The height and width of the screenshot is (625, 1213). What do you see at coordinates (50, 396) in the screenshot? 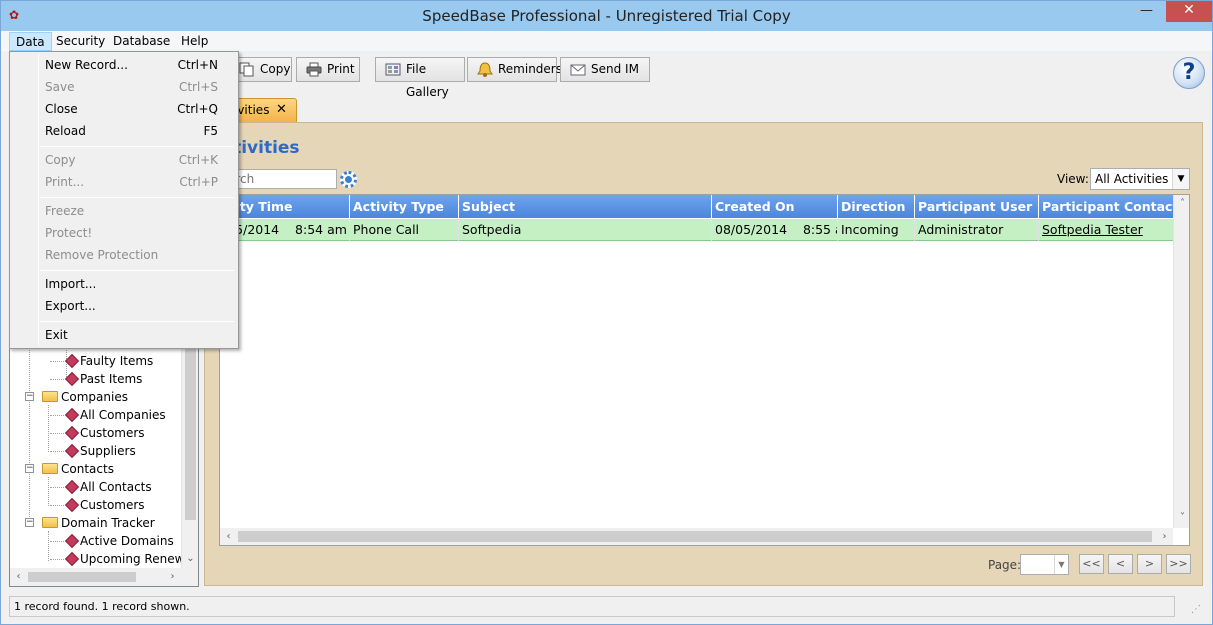
I see `folder-icon` at bounding box center [50, 396].